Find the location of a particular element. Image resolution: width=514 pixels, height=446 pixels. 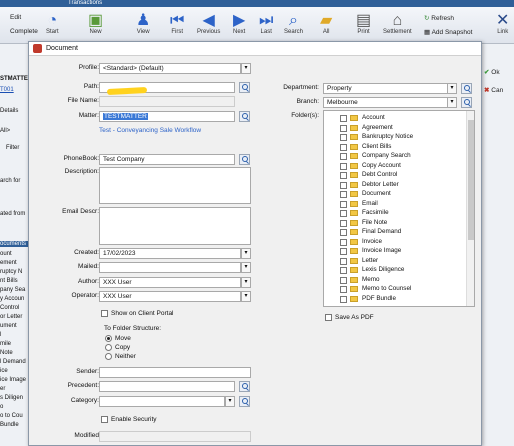

folder-item: Memo to Counsel is located at coordinates (394, 290).